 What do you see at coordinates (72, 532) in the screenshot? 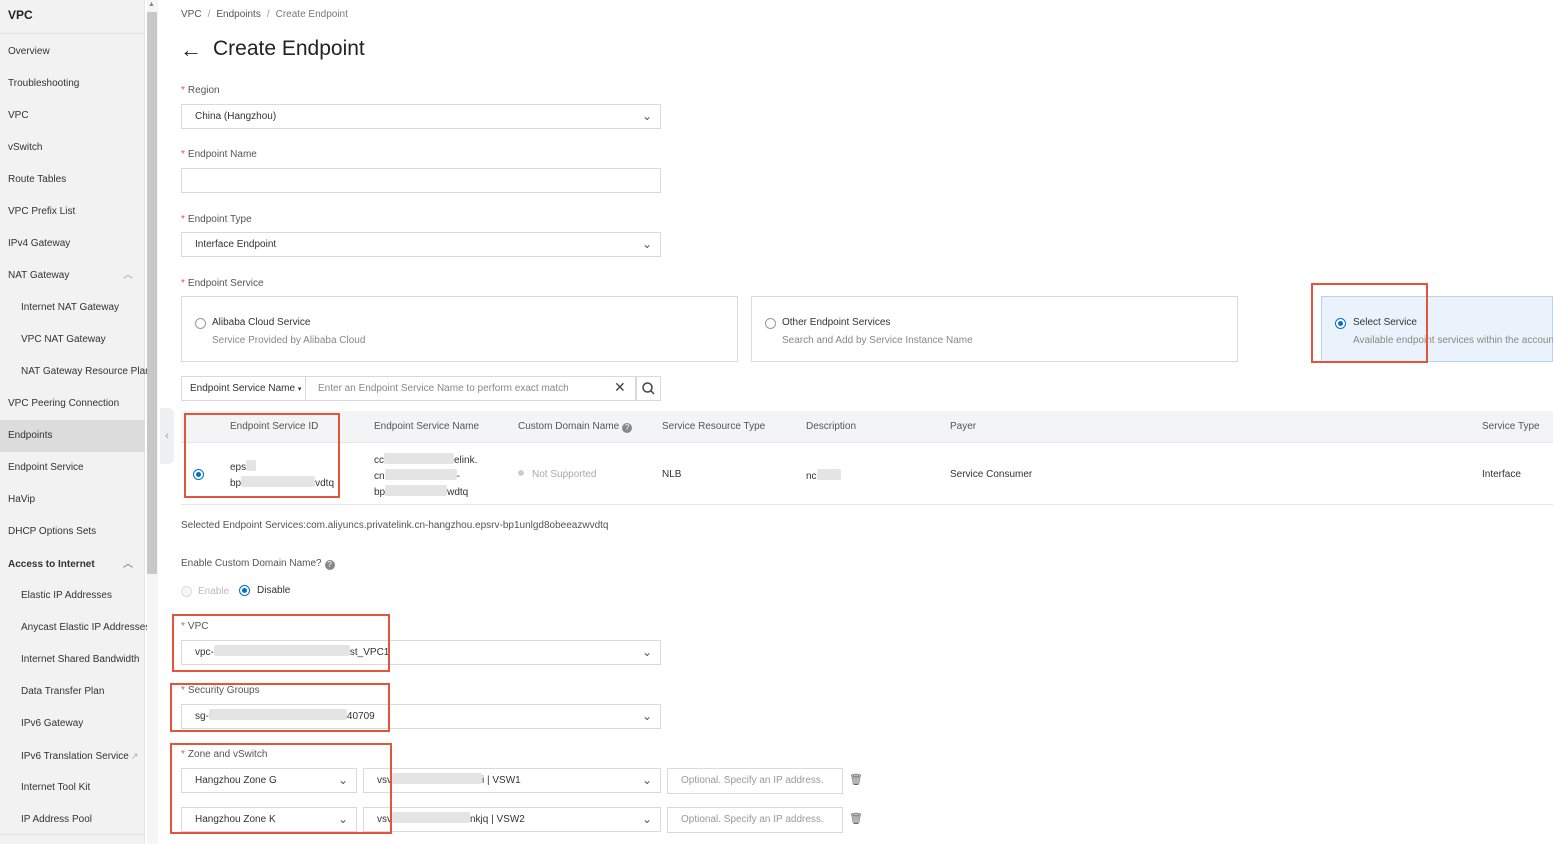
I see `sidebar-item-dhcp-options-sets: DHCP Options Sets` at bounding box center [72, 532].